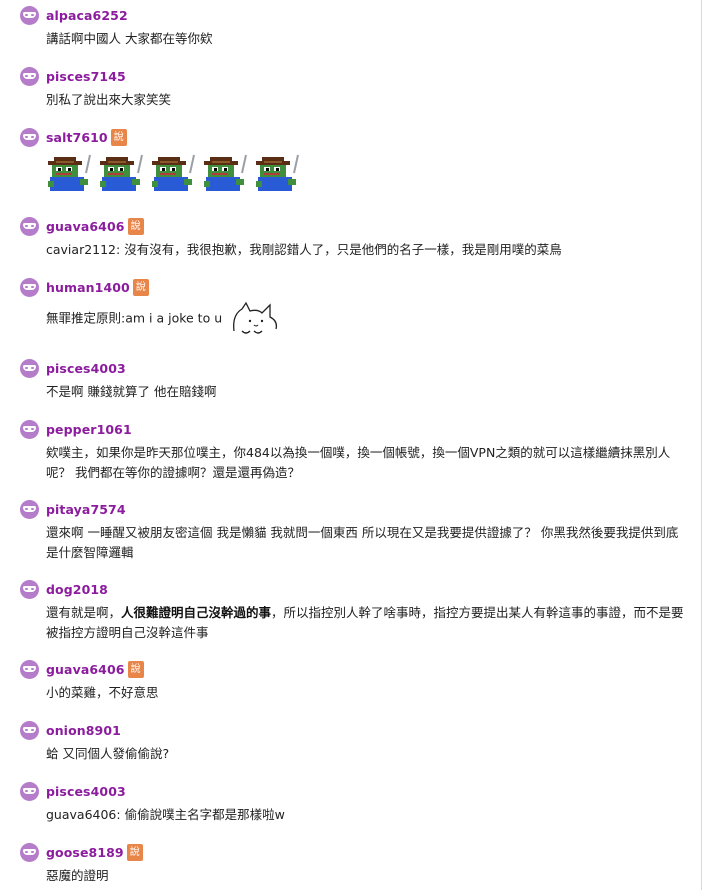  What do you see at coordinates (85, 852) in the screenshot?
I see `username: goose8189` at bounding box center [85, 852].